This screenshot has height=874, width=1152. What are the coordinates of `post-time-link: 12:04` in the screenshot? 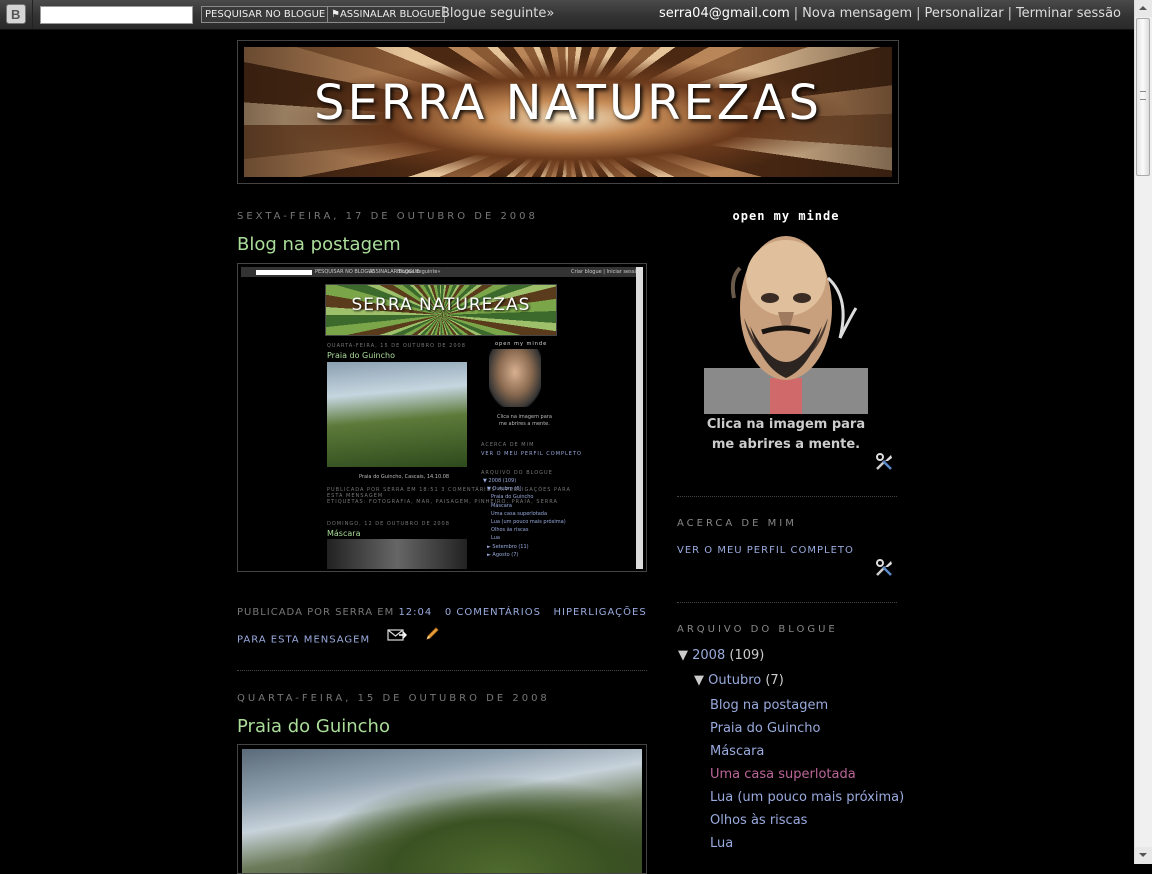 It's located at (415, 612).